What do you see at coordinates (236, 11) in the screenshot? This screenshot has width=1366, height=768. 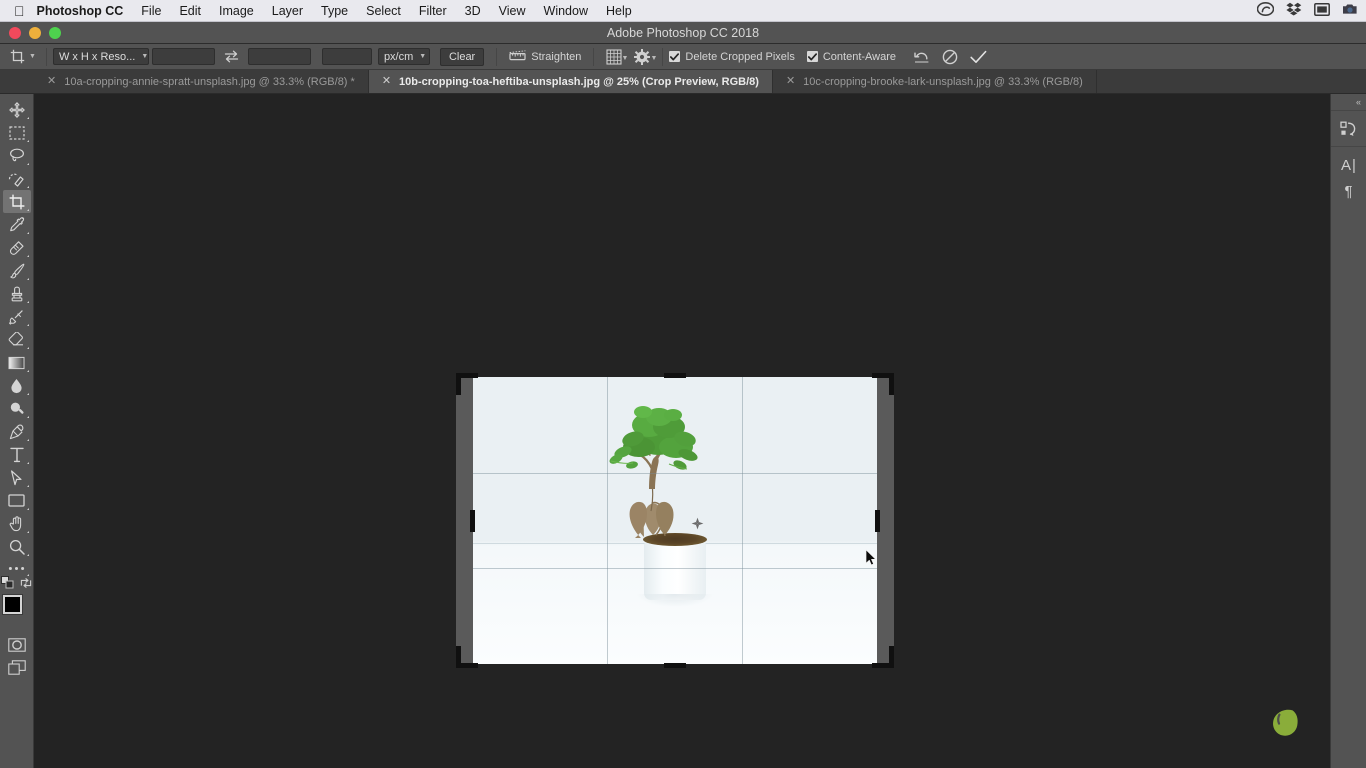 I see `menu-item-image: Image` at bounding box center [236, 11].